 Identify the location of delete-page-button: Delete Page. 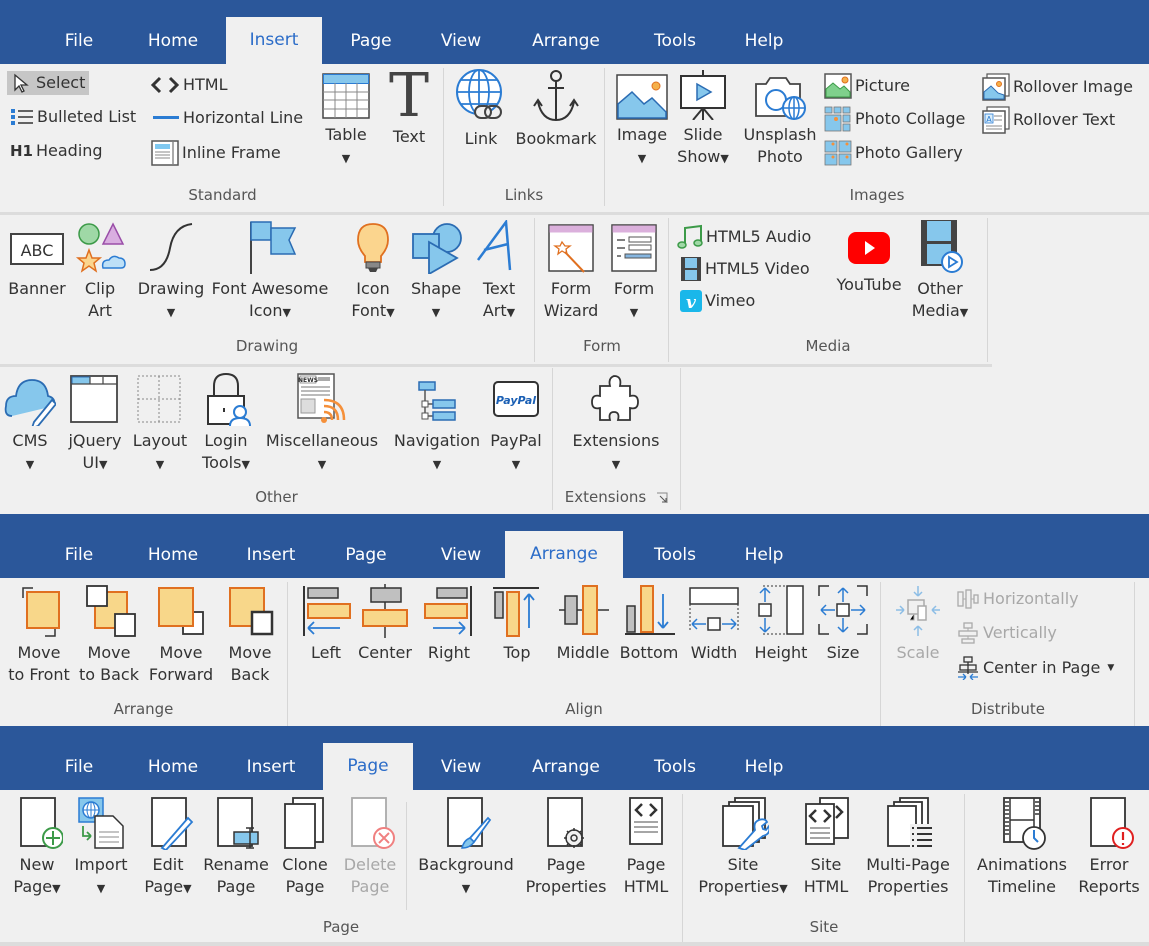
(370, 847).